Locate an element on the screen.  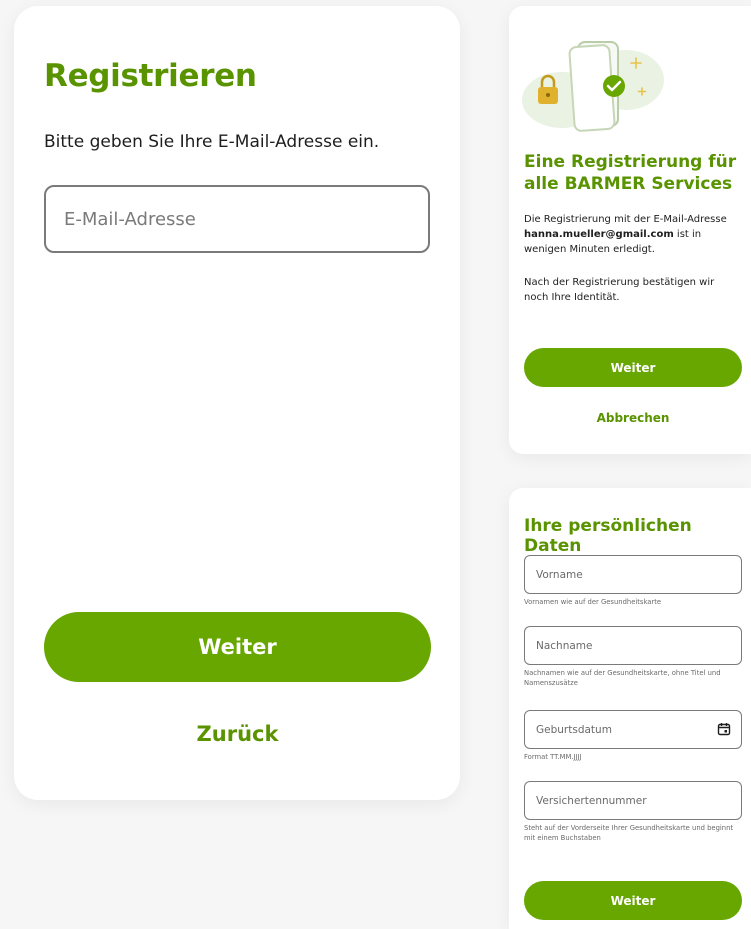
calendar-icon is located at coordinates (724, 729).